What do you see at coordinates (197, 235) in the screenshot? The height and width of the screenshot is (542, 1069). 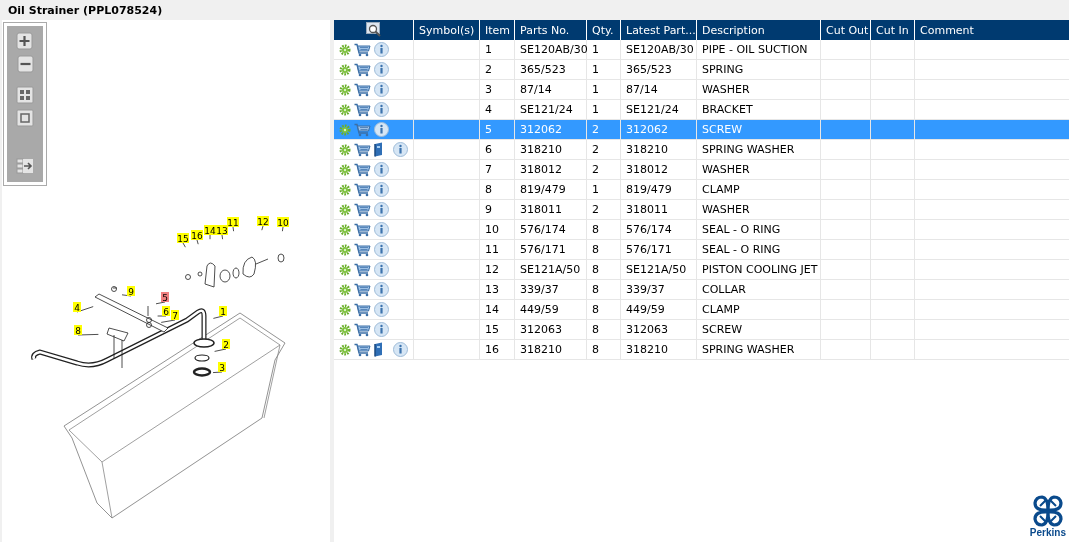 I see `callout-tag: 16` at bounding box center [197, 235].